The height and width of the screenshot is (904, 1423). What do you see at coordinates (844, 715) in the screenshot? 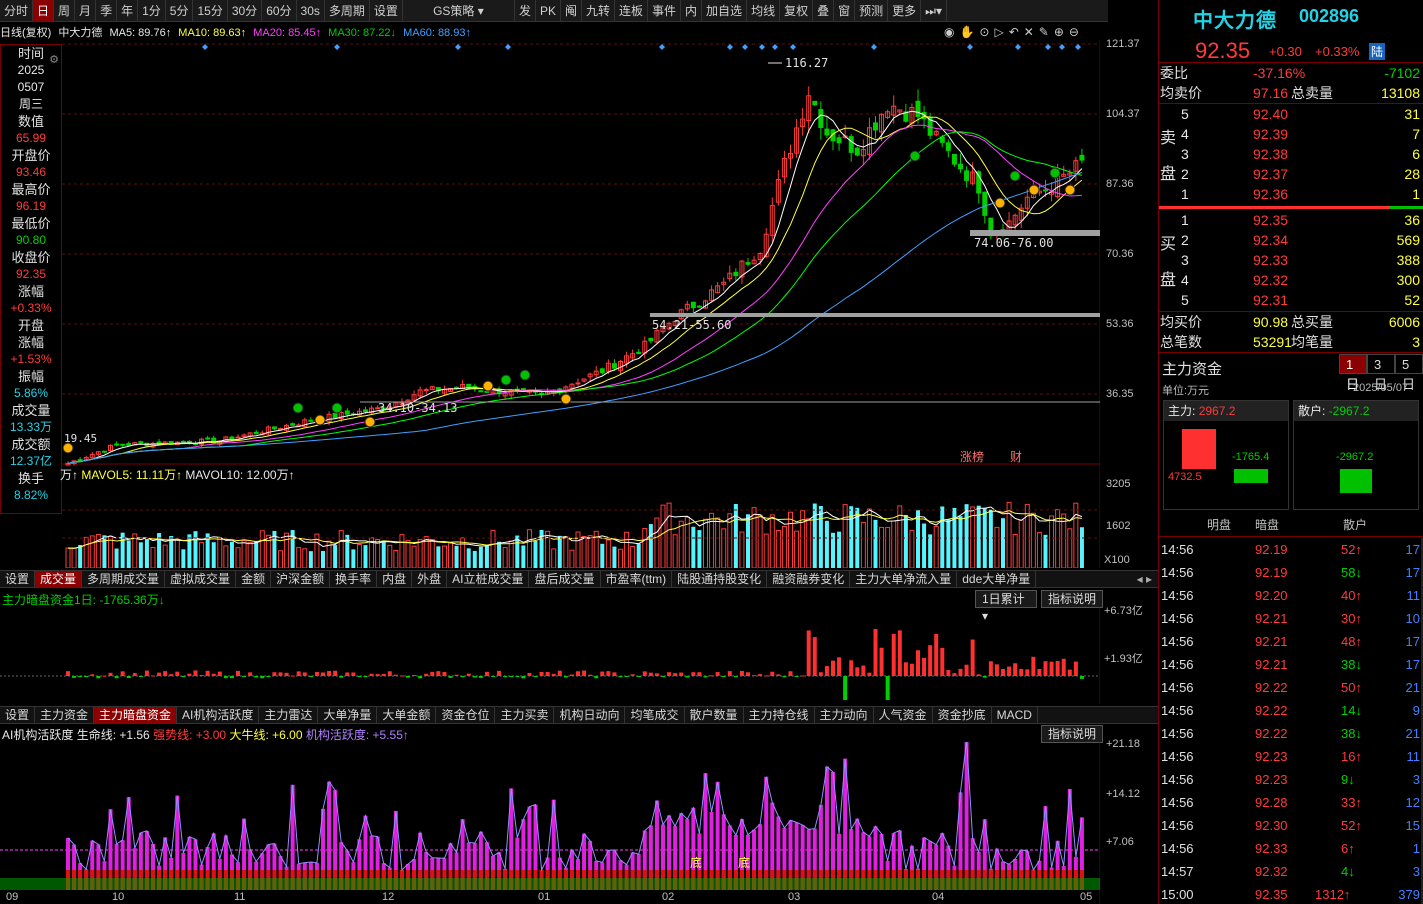
I see `tabs2-tab-13: 主力动向` at bounding box center [844, 715].